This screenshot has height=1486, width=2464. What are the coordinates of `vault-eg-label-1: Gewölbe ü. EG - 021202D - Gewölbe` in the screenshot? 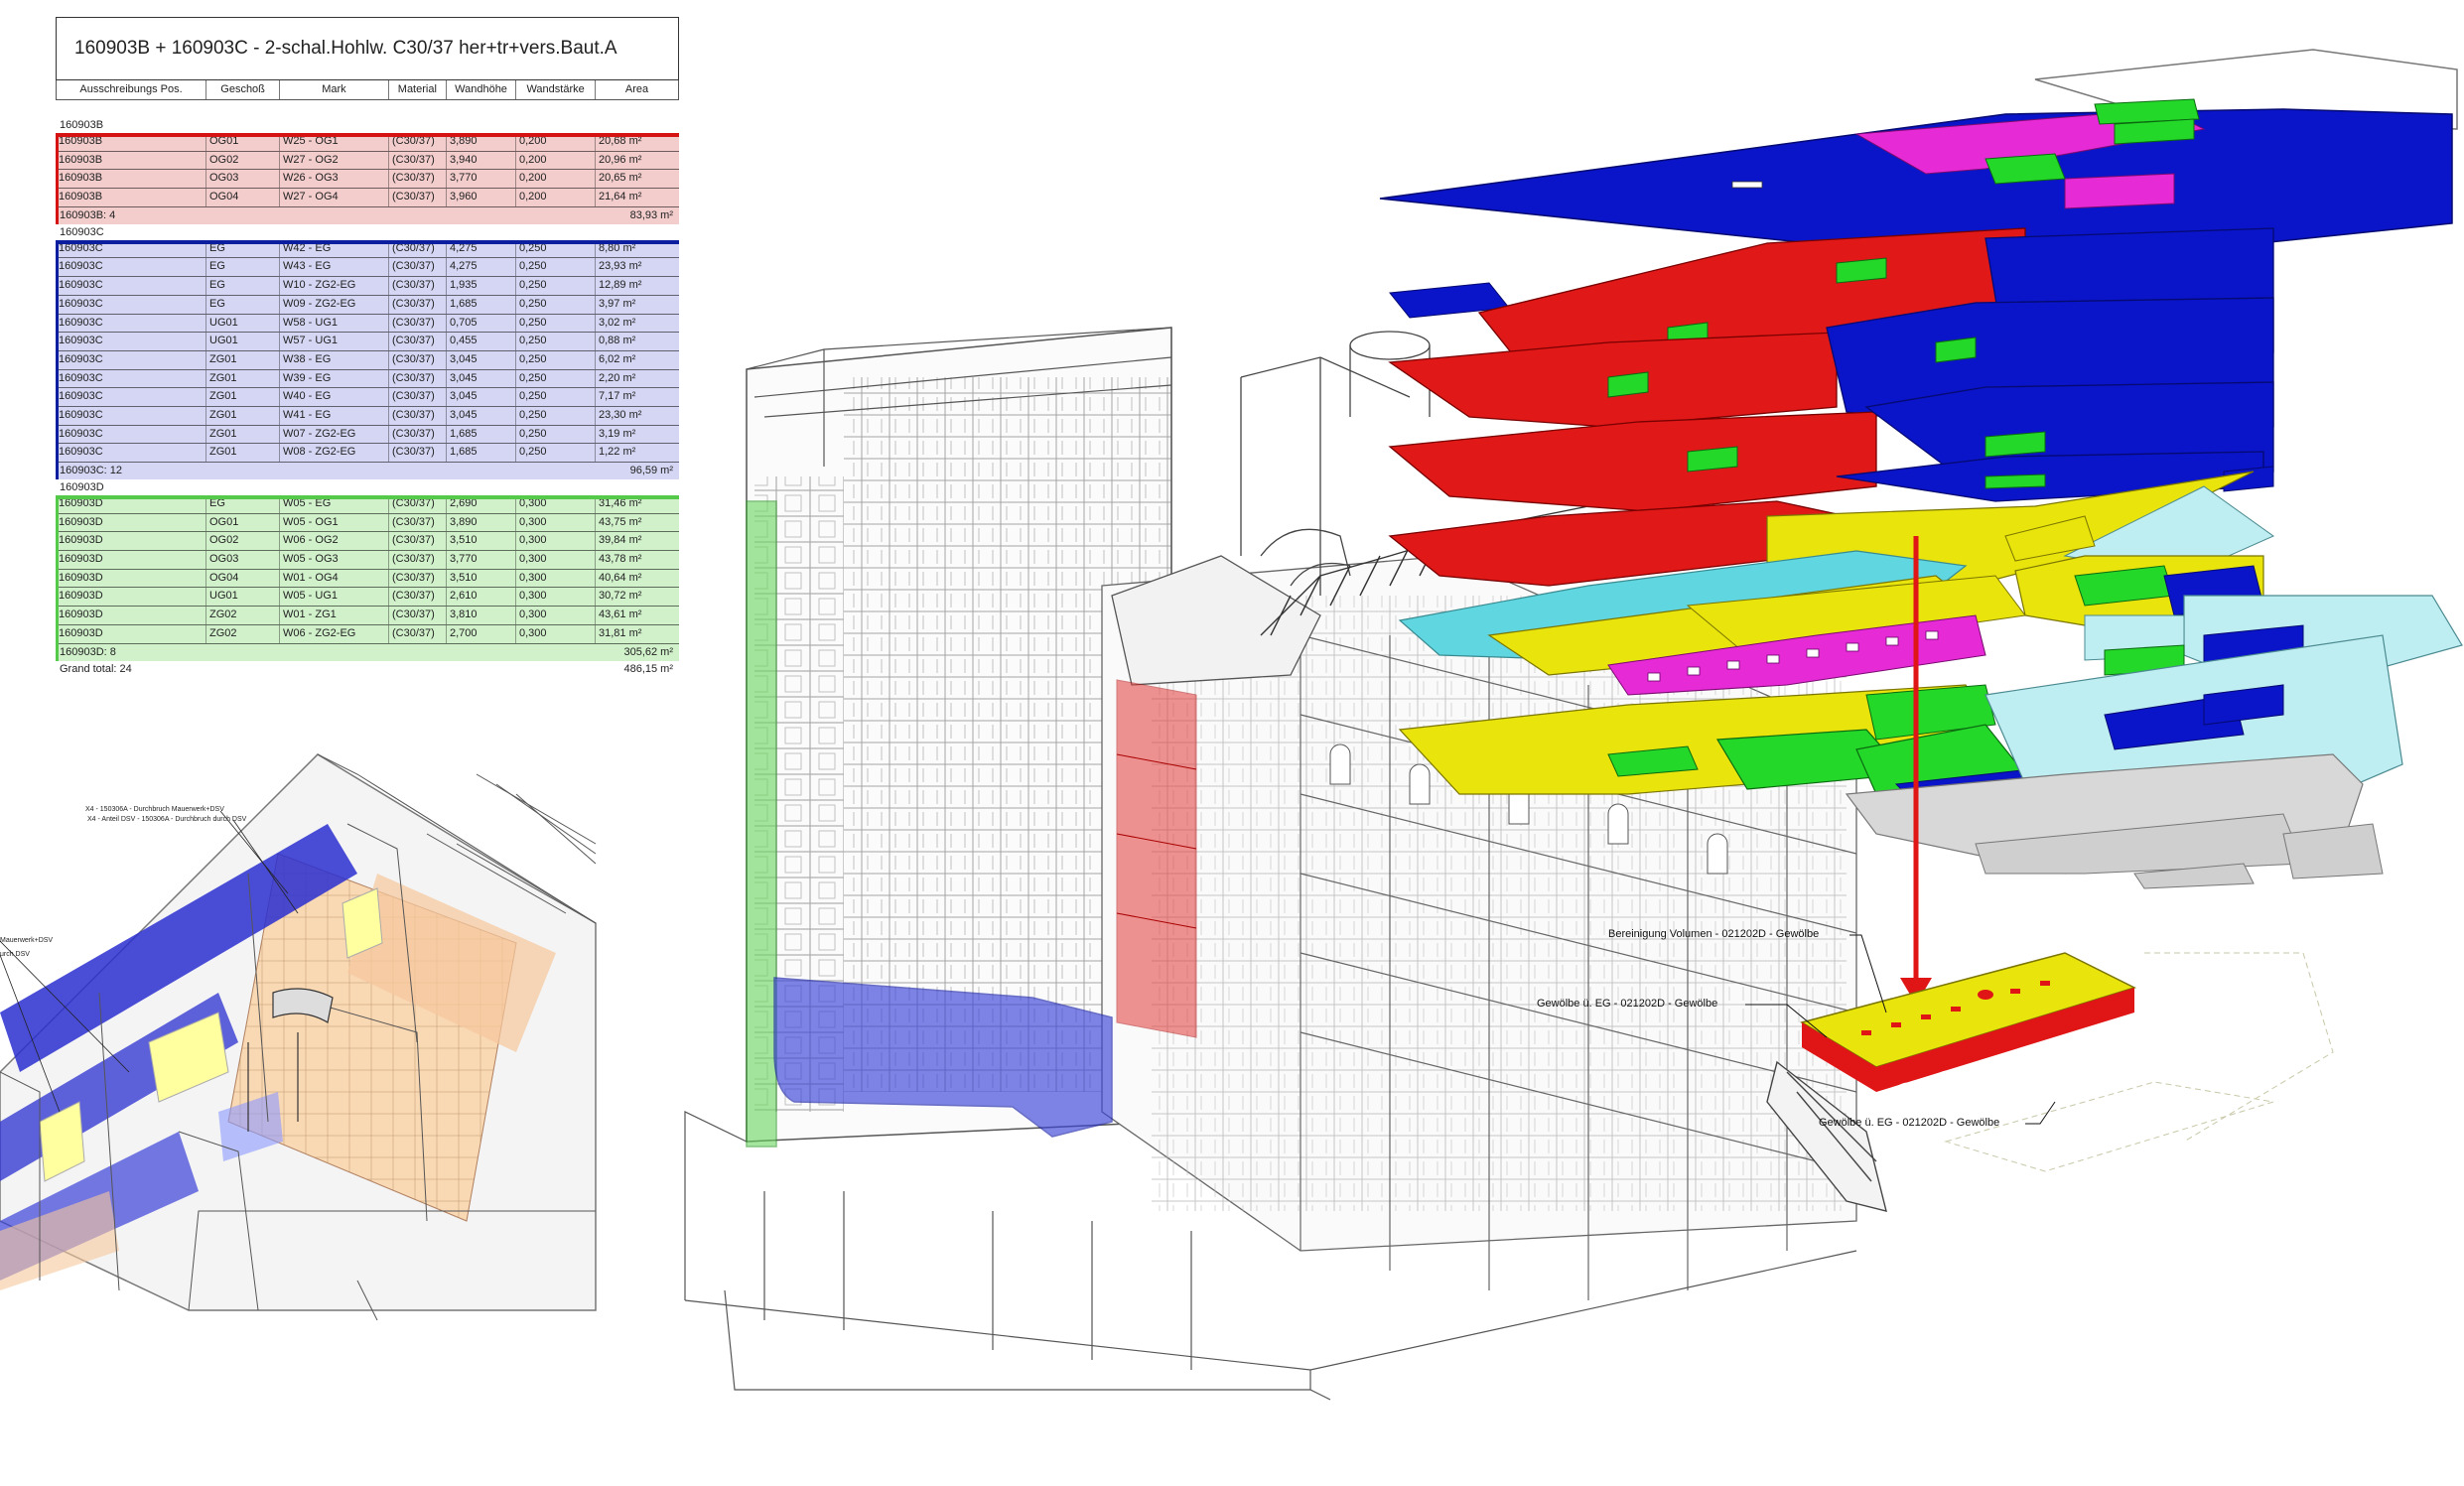 It's located at (1627, 1004).